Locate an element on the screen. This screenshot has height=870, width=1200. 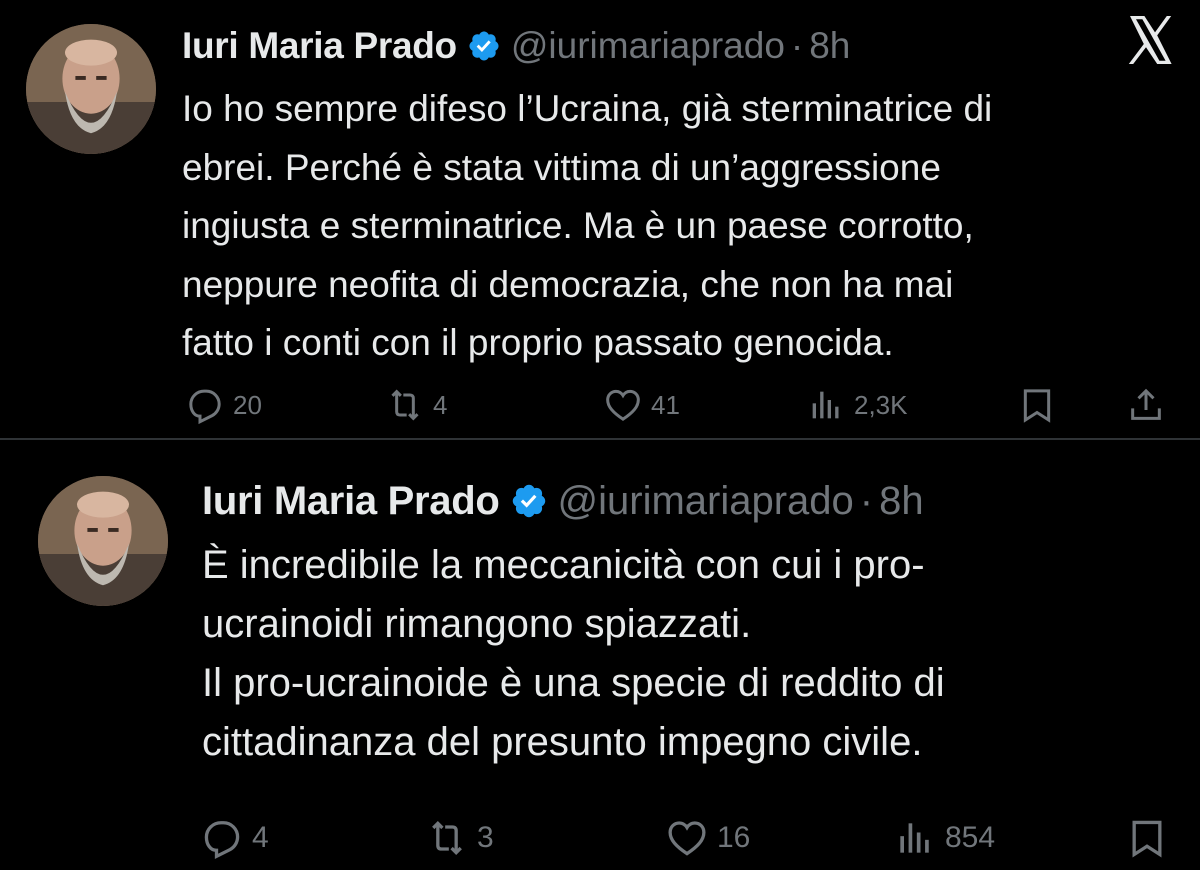
tweet-actions: 20 4 41 2,3K is located at coordinates (600, 407).